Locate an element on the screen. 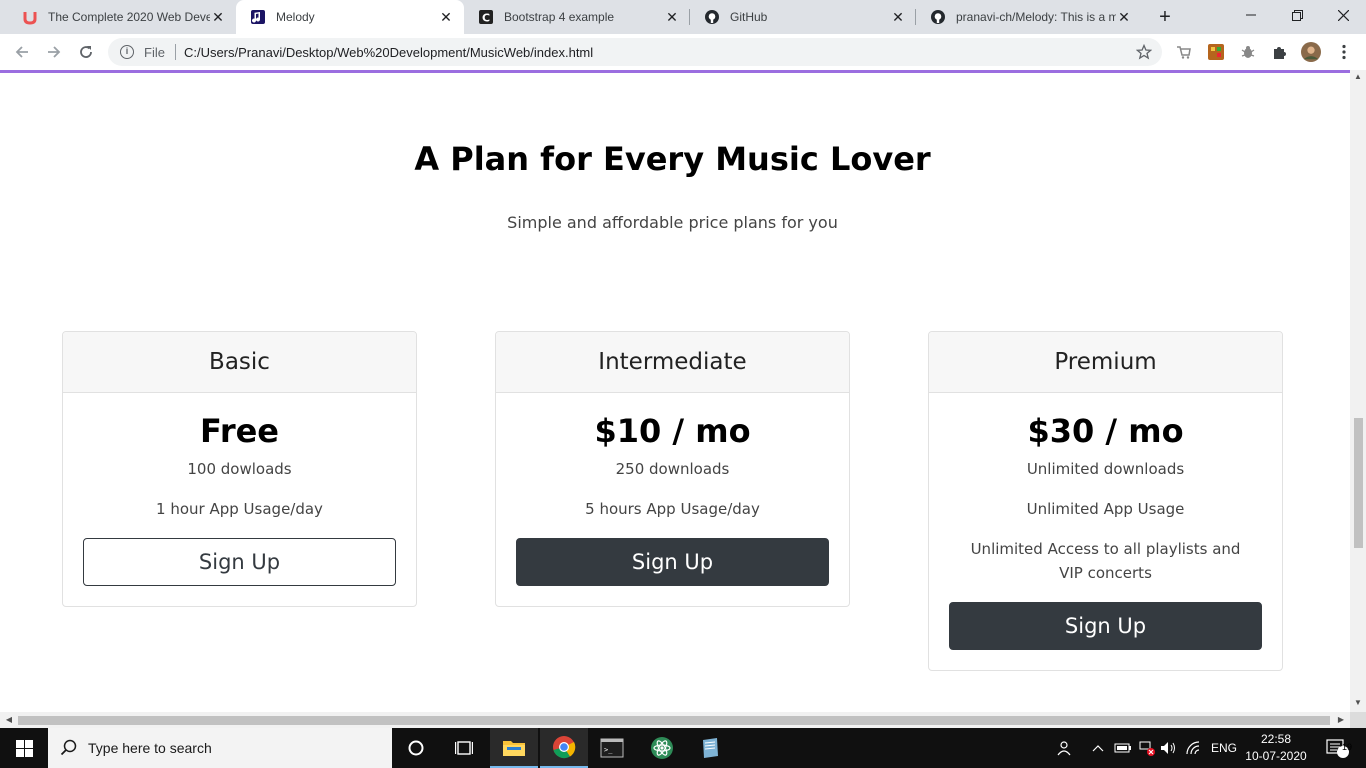 This screenshot has width=1366, height=768. restore-button is located at coordinates (1297, 15).